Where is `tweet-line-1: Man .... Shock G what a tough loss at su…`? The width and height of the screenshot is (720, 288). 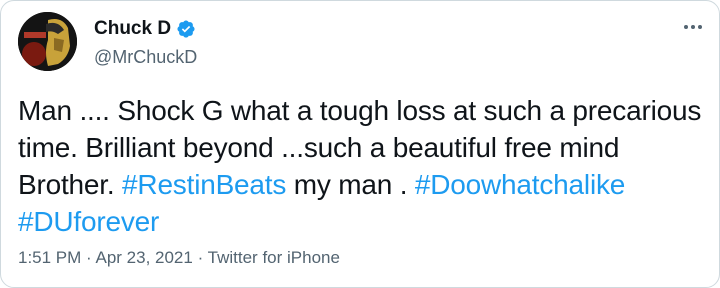 tweet-line-1: Man .... Shock G what a tough loss at su… is located at coordinates (360, 110).